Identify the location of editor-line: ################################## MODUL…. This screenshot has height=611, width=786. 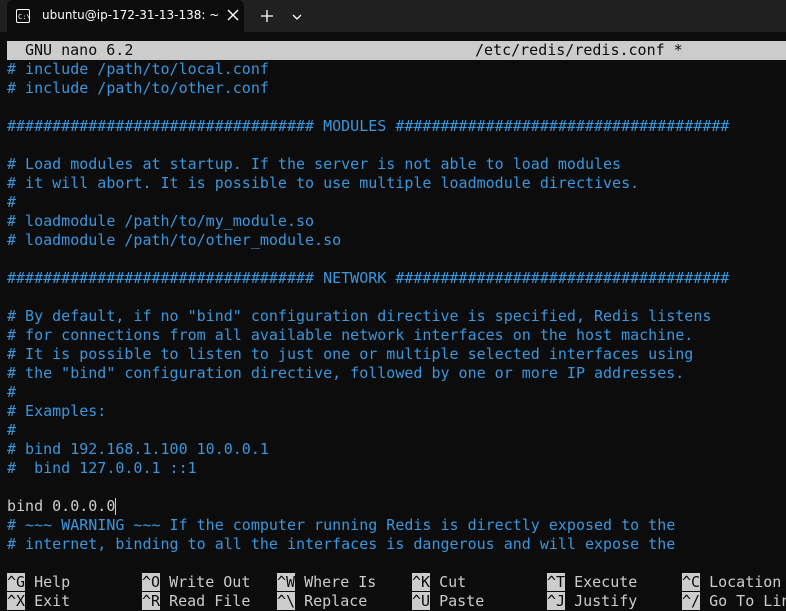
(368, 126).